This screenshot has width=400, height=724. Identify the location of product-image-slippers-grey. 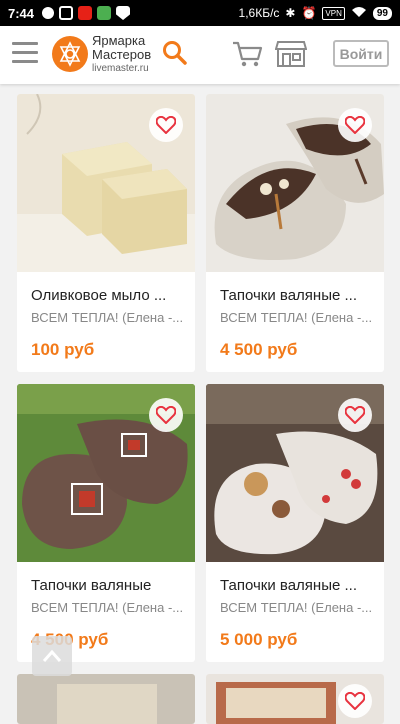
(295, 183).